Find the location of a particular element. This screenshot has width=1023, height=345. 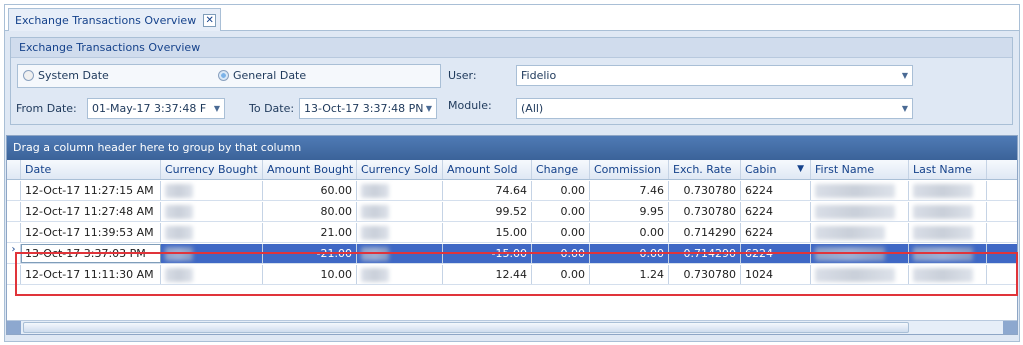

cell-cabin: 1024 is located at coordinates (776, 274).